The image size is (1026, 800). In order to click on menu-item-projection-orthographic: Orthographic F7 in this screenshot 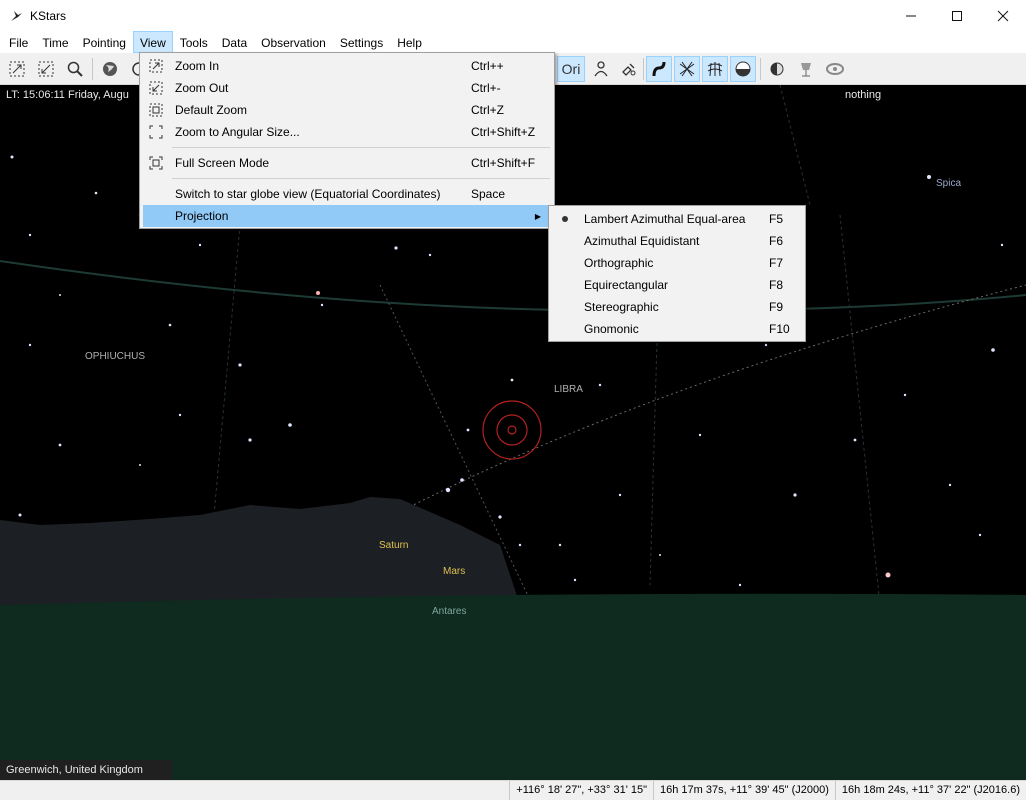, I will do `click(677, 263)`.